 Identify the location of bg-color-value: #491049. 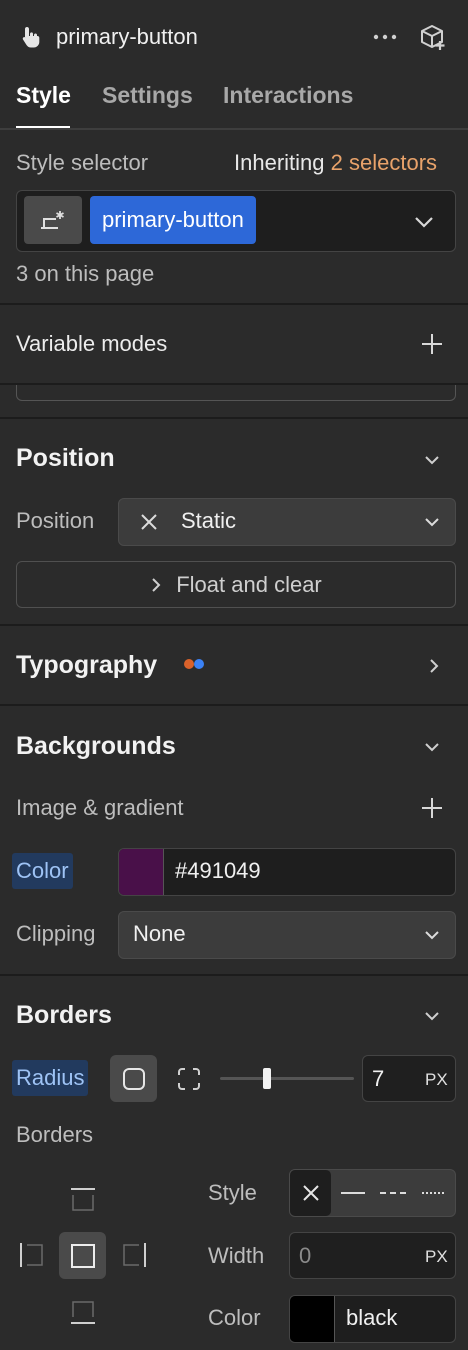
(218, 871).